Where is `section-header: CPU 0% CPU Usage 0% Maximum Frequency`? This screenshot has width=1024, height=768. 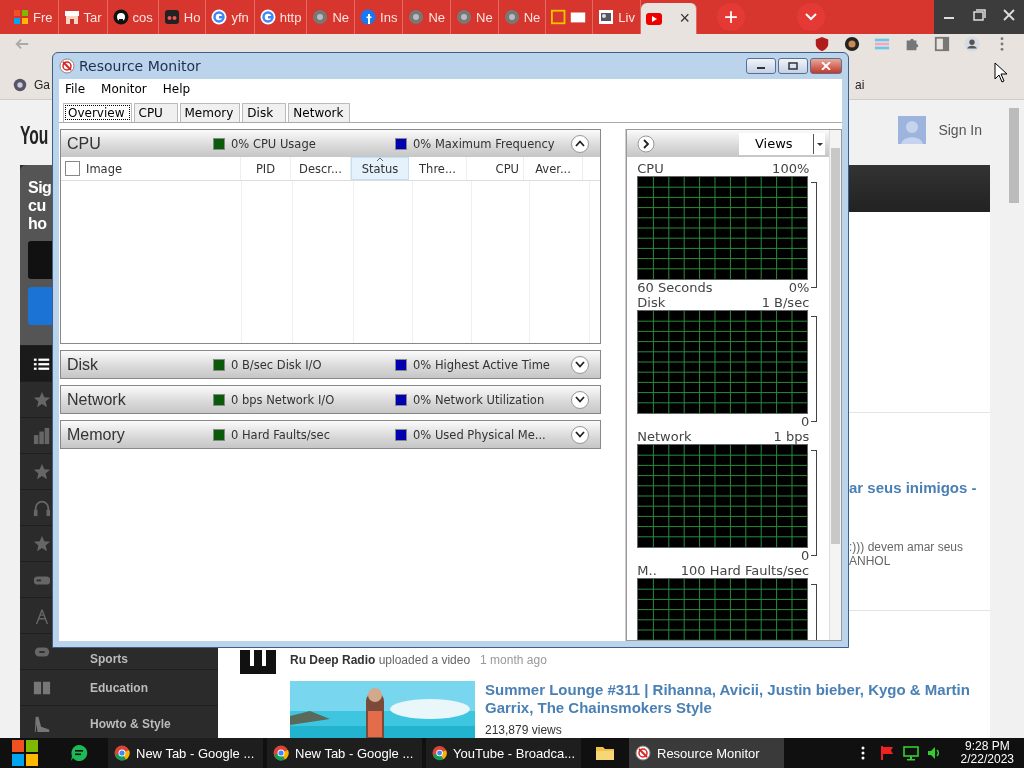
section-header: CPU 0% CPU Usage 0% Maximum Frequency is located at coordinates (331, 143).